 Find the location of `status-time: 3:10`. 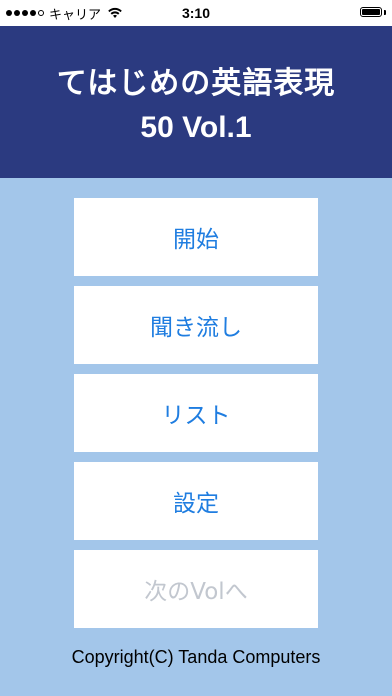

status-time: 3:10 is located at coordinates (196, 13).